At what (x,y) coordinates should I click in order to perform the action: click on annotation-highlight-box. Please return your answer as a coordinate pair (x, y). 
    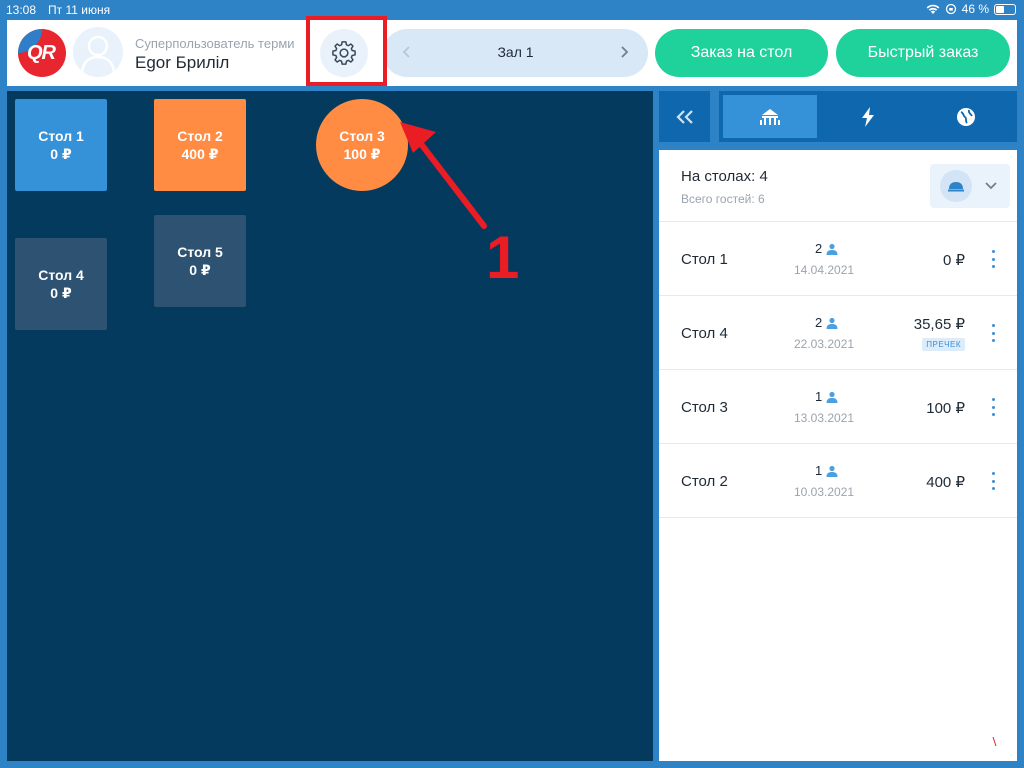
    Looking at the image, I should click on (346, 51).